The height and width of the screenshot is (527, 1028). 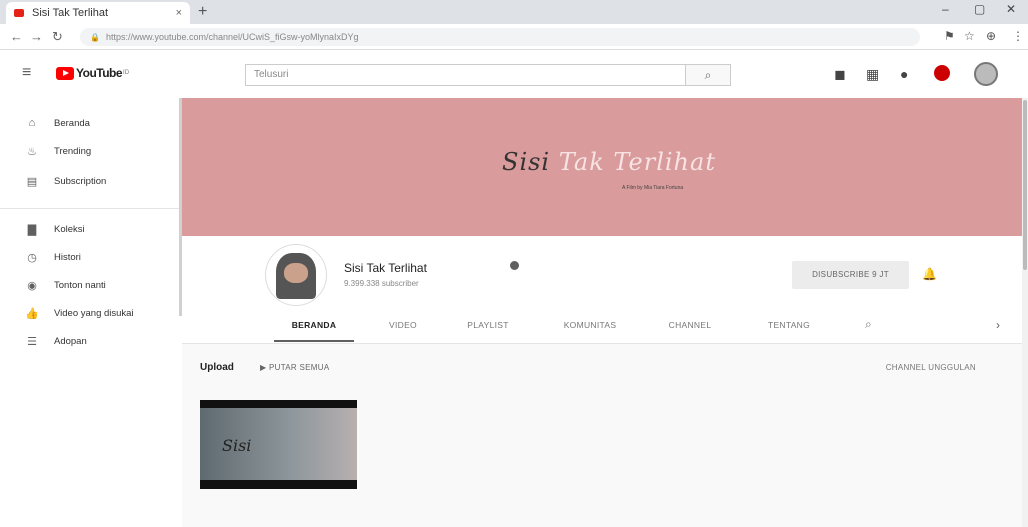 I want to click on browser-tab: Sisi Tak Terlihat ×, so click(x=98, y=13).